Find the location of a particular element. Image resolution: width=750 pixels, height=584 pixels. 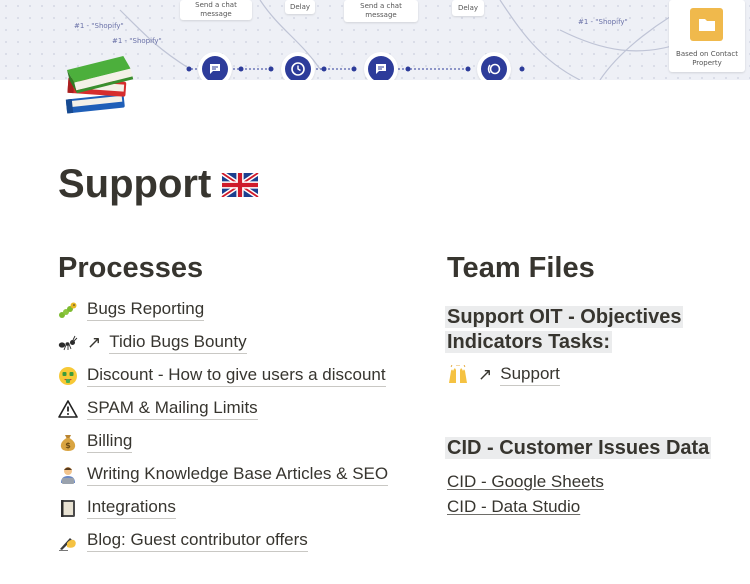

flow-node-ring is located at coordinates (494, 66).